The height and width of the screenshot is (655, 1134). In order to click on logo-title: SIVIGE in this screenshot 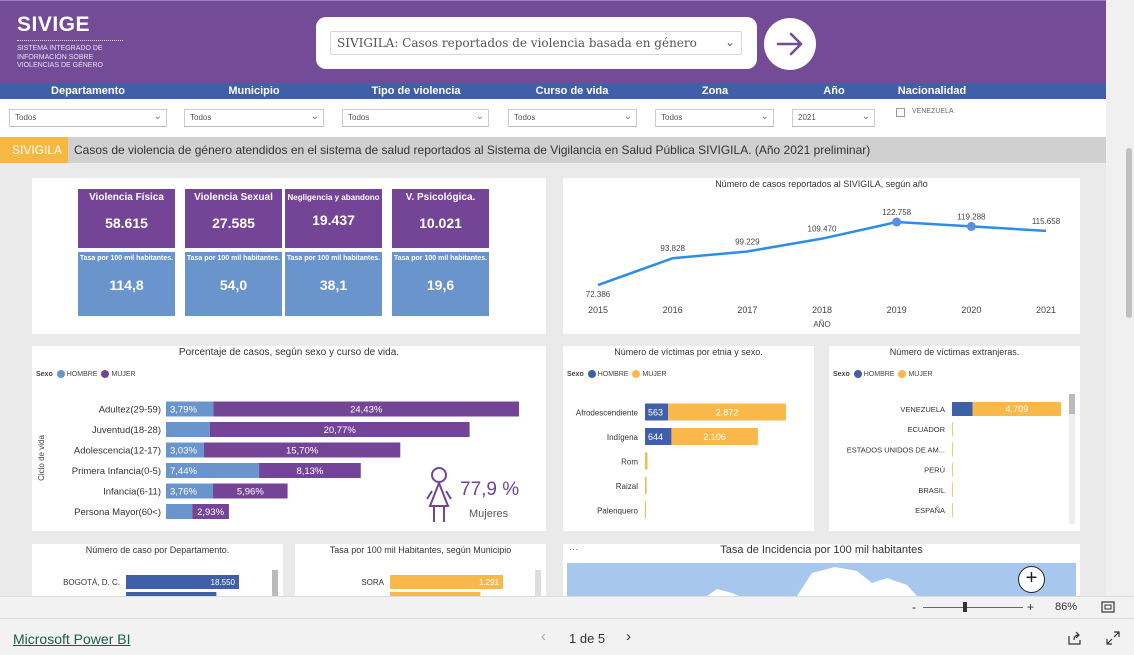, I will do `click(54, 24)`.